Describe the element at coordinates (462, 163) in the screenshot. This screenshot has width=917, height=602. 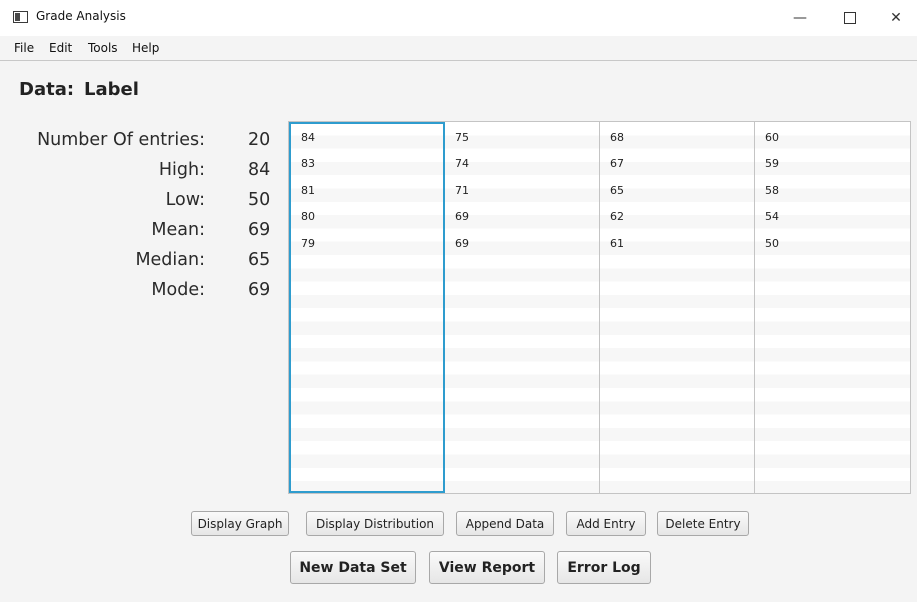
I see `grid-cell: 74` at that location.